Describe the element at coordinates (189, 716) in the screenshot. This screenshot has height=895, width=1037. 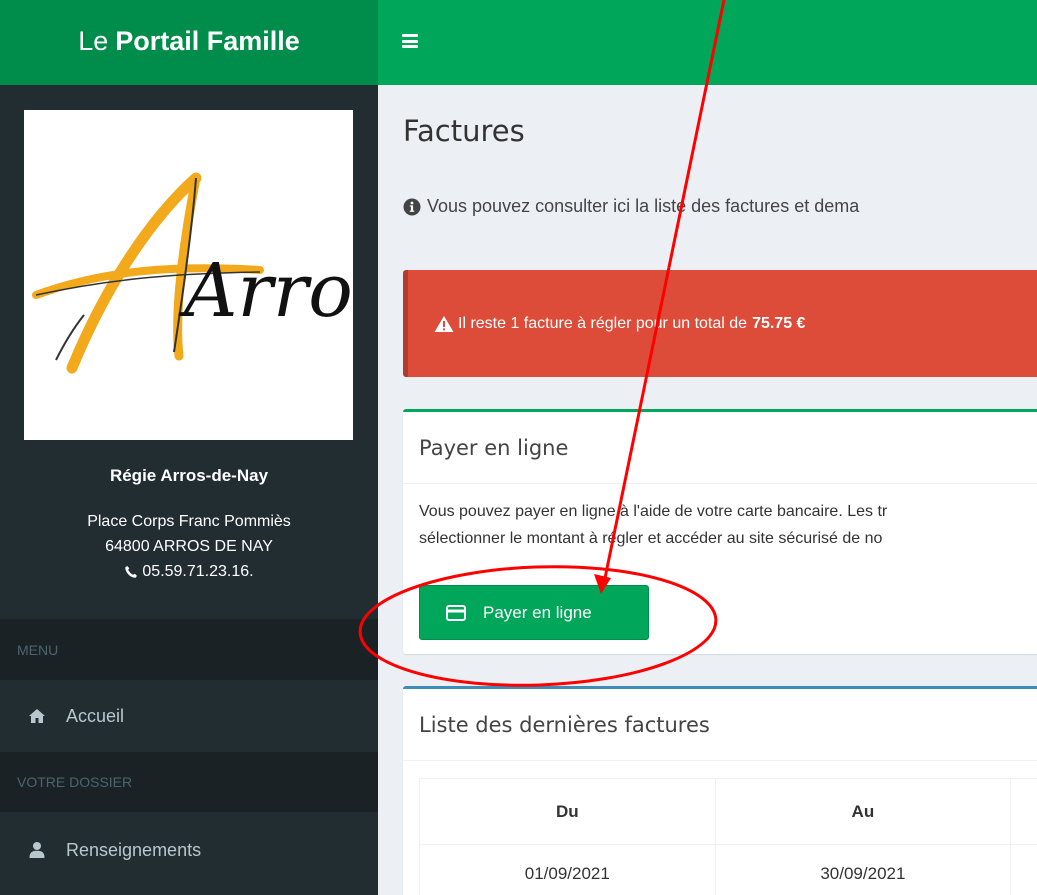
I see `sidebar-item-accueil: Accueil` at that location.